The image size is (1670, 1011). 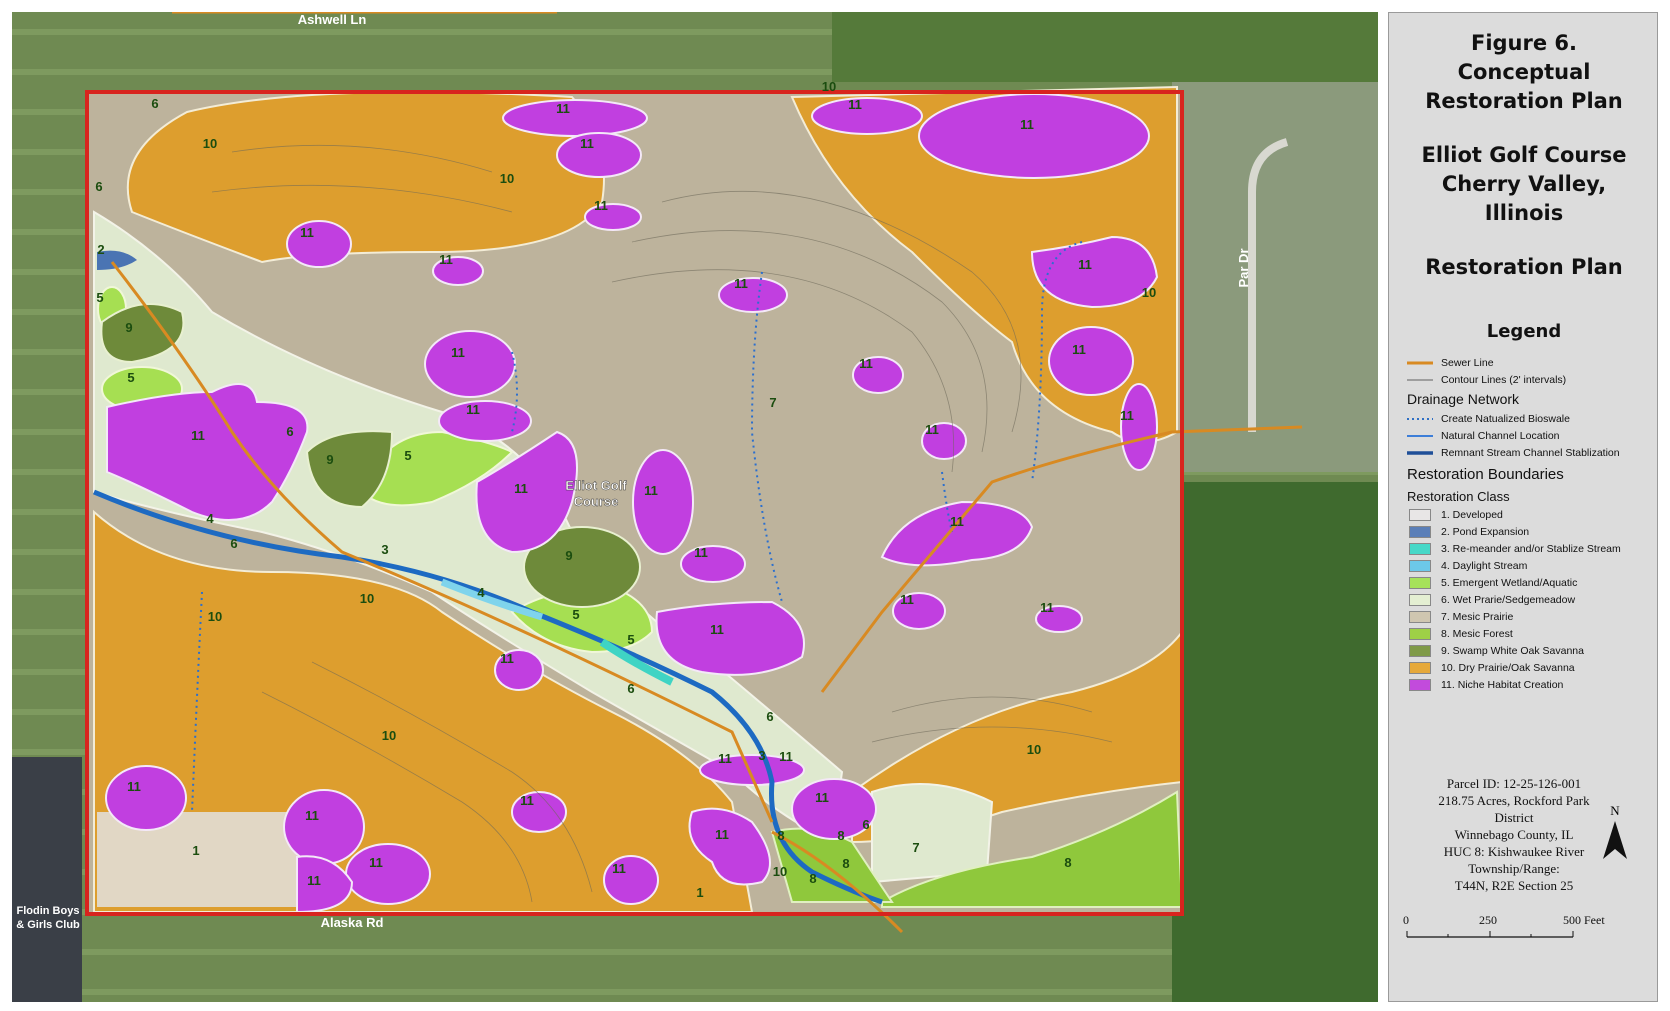 I want to click on class-heading: Restoration Class, so click(x=1458, y=496).